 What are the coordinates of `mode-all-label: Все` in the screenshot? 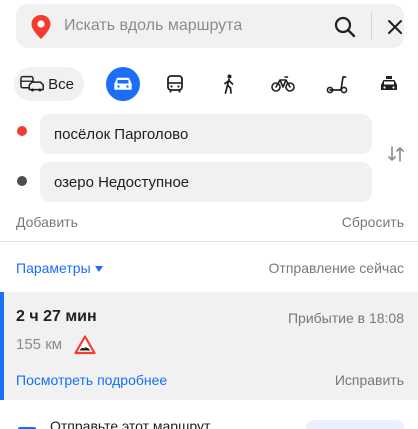 It's located at (61, 84).